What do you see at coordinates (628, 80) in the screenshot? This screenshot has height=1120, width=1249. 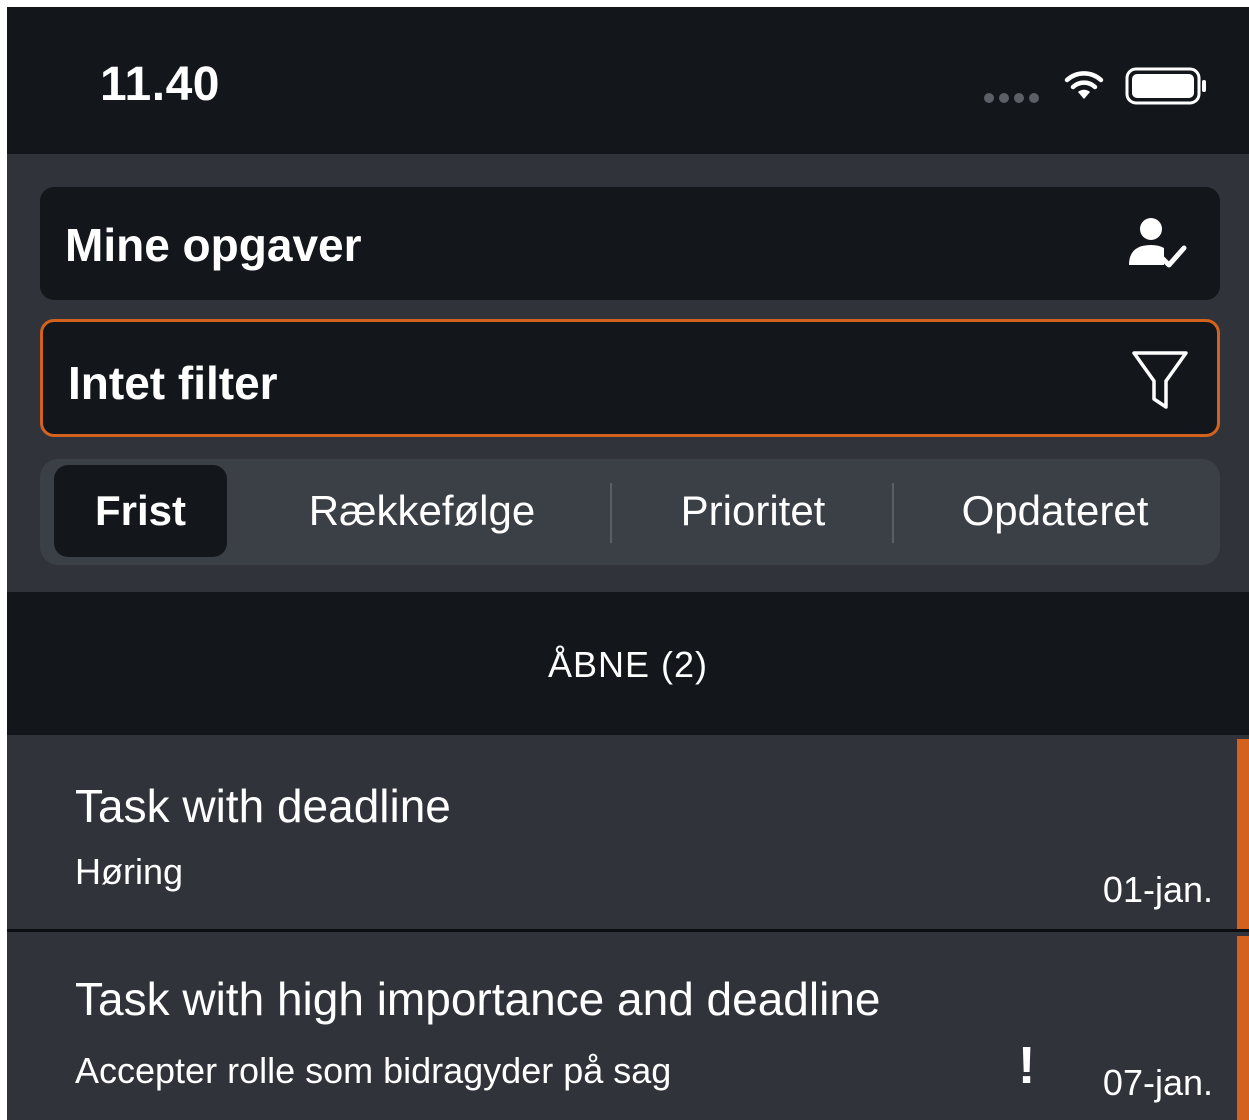 I see `status-bar: 11.40` at bounding box center [628, 80].